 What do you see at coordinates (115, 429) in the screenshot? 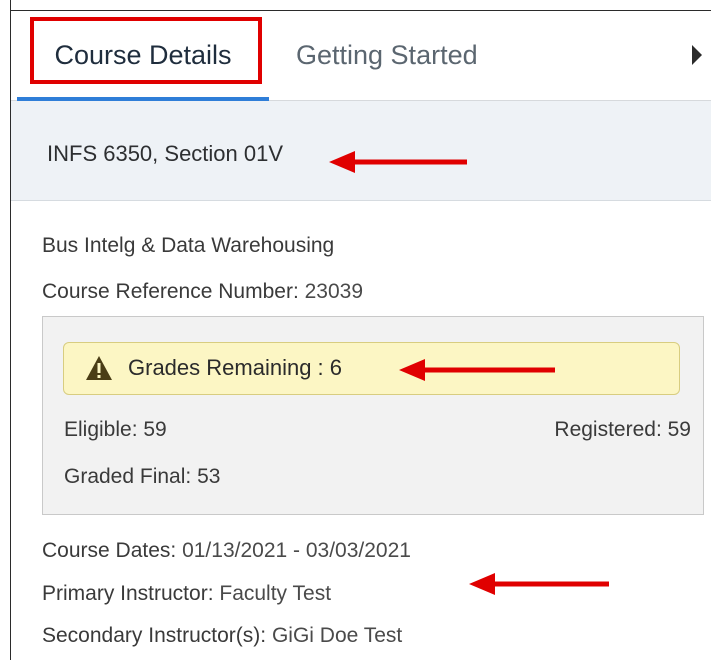
I see `eligible-count: Eligible: 59` at bounding box center [115, 429].